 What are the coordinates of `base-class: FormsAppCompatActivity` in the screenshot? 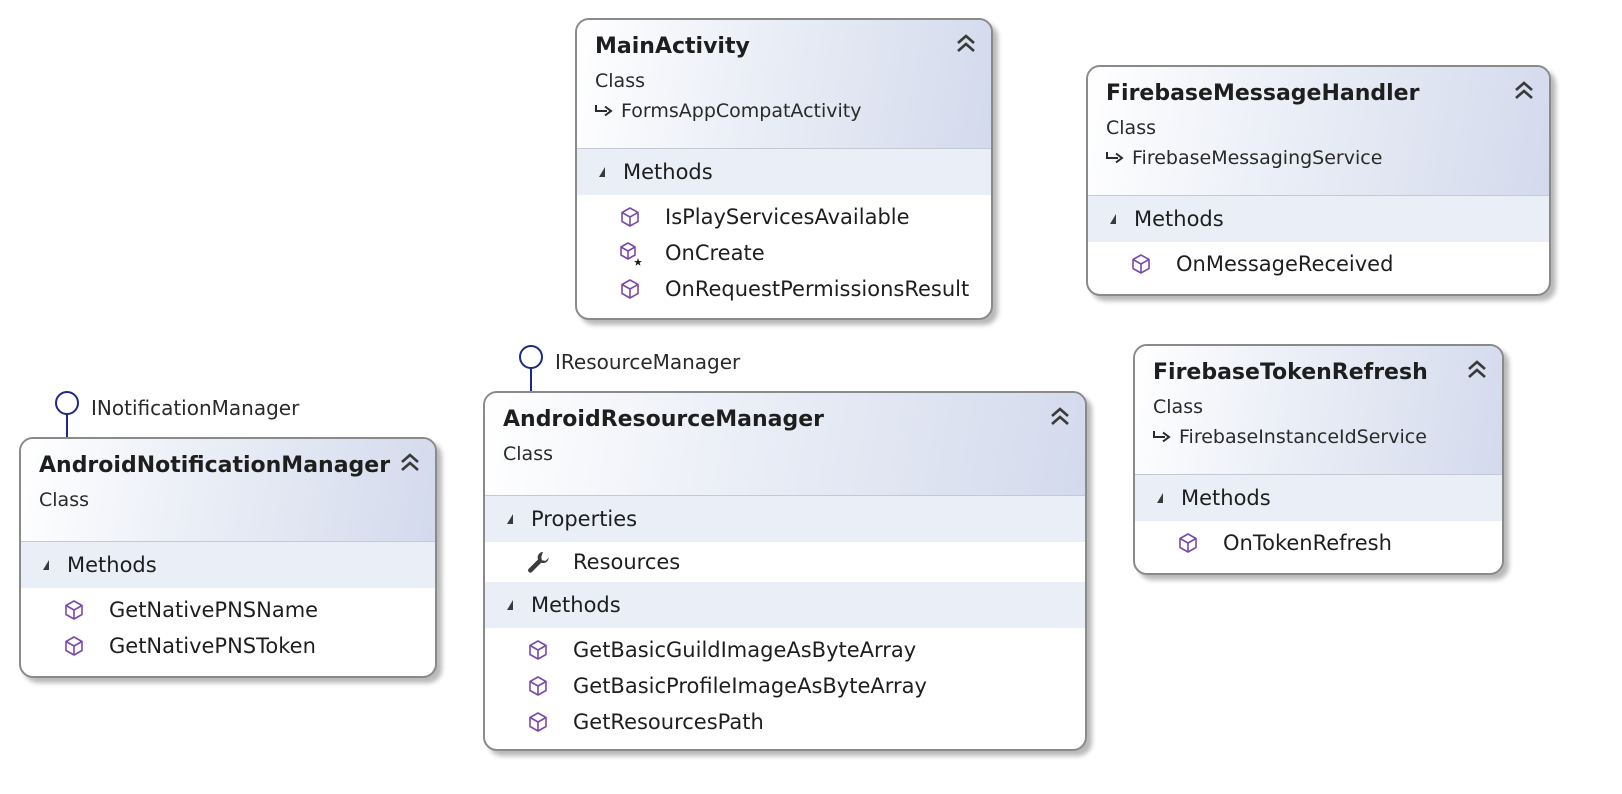 It's located at (728, 111).